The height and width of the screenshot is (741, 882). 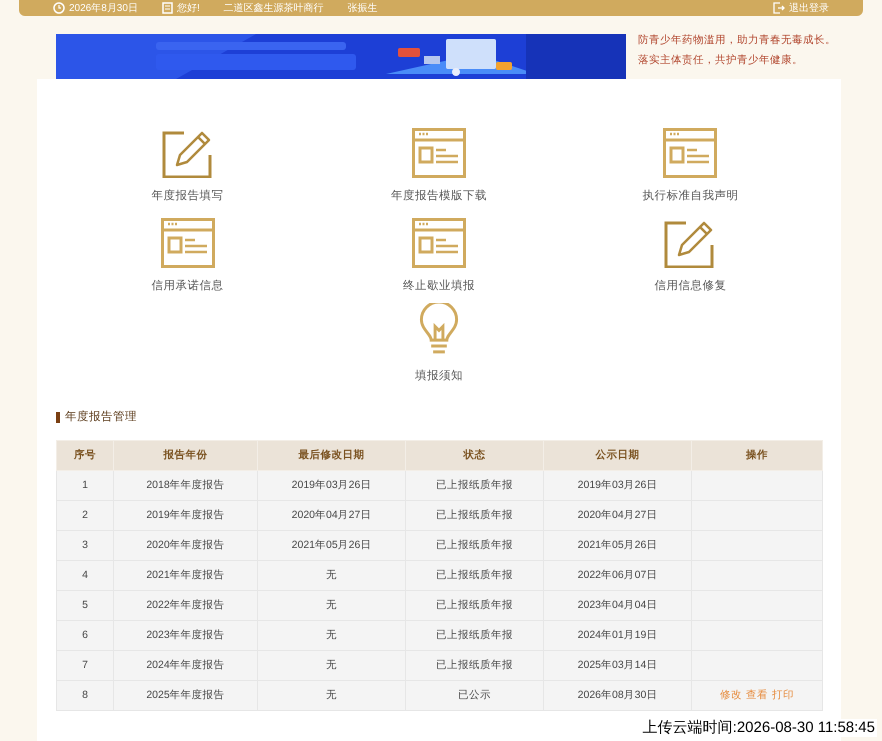 What do you see at coordinates (737, 40) in the screenshot?
I see `notice-text: 防青少年药物滥用，助力青春无毒成长。` at bounding box center [737, 40].